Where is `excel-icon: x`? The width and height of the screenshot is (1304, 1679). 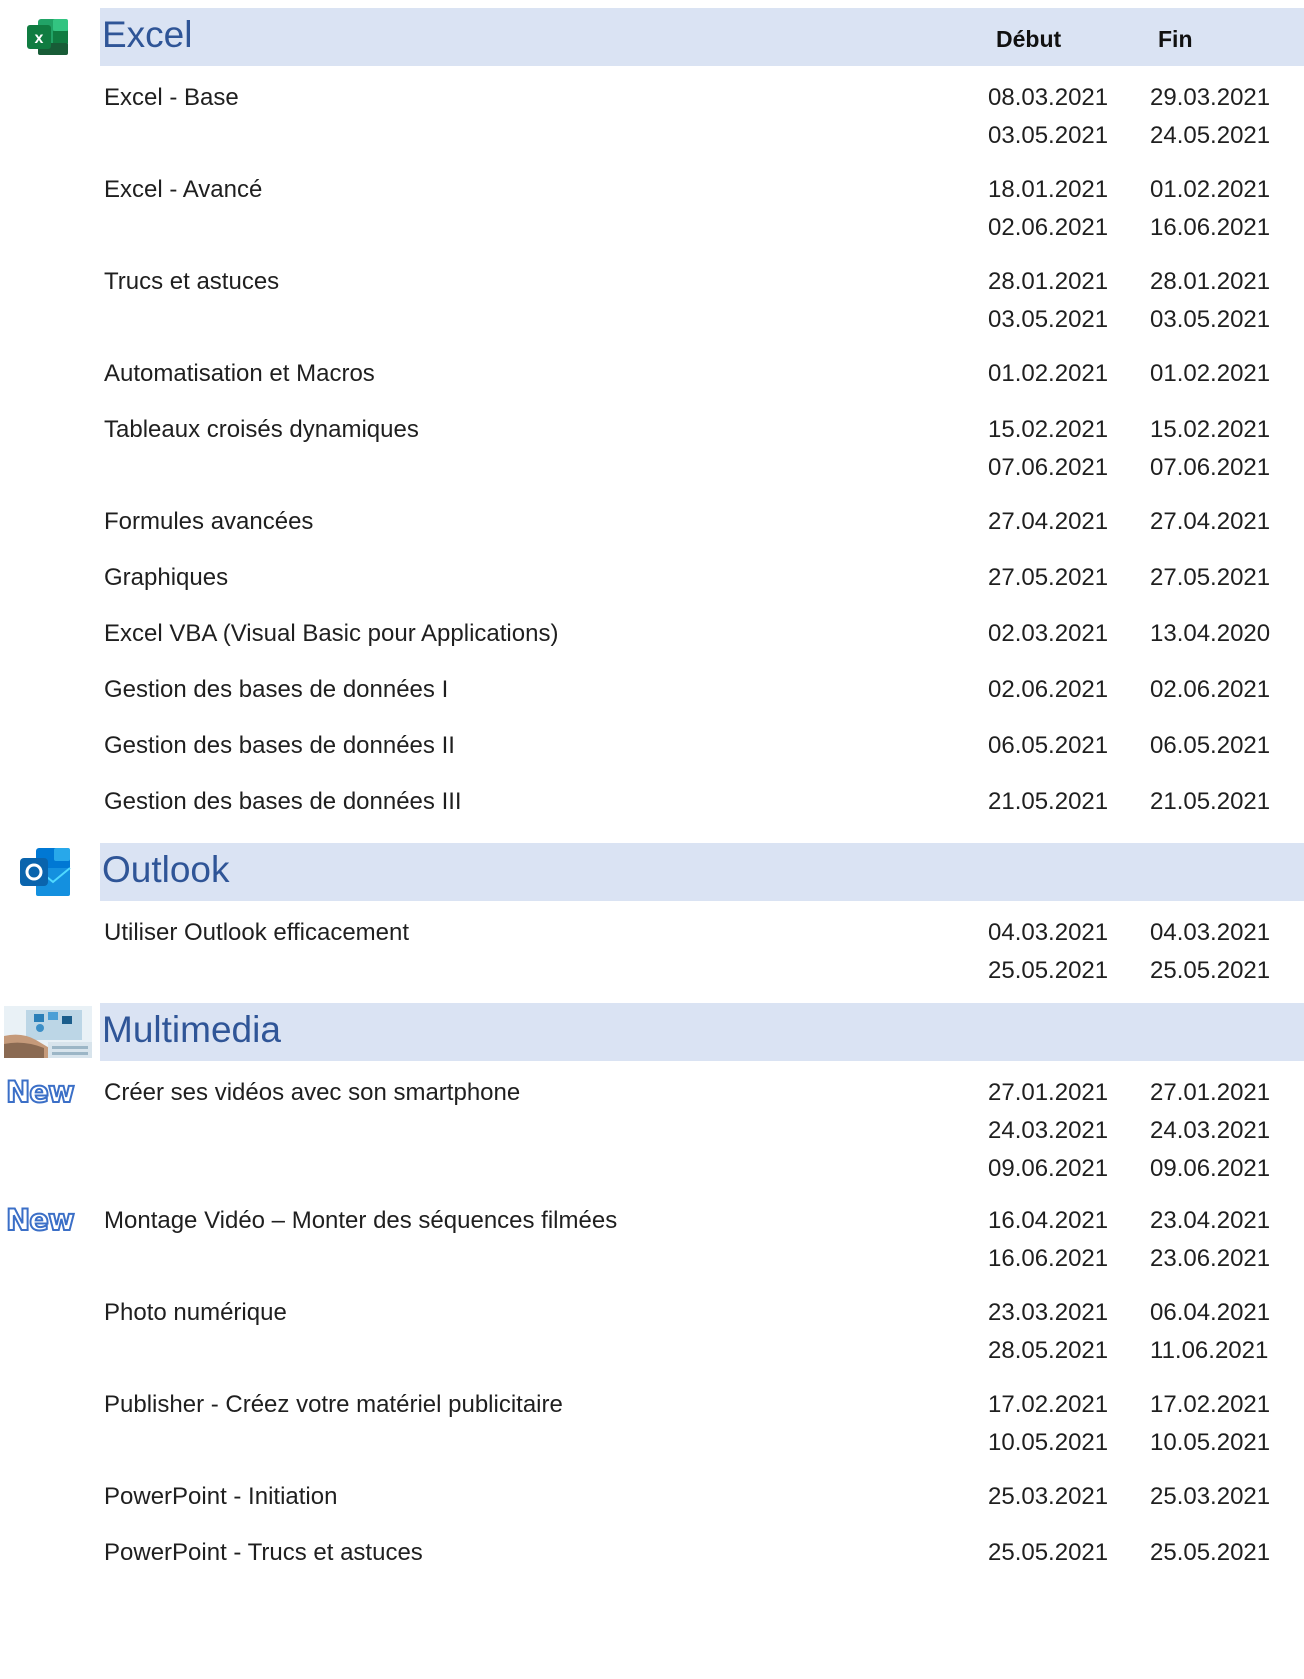
excel-icon: x is located at coordinates (56, 42).